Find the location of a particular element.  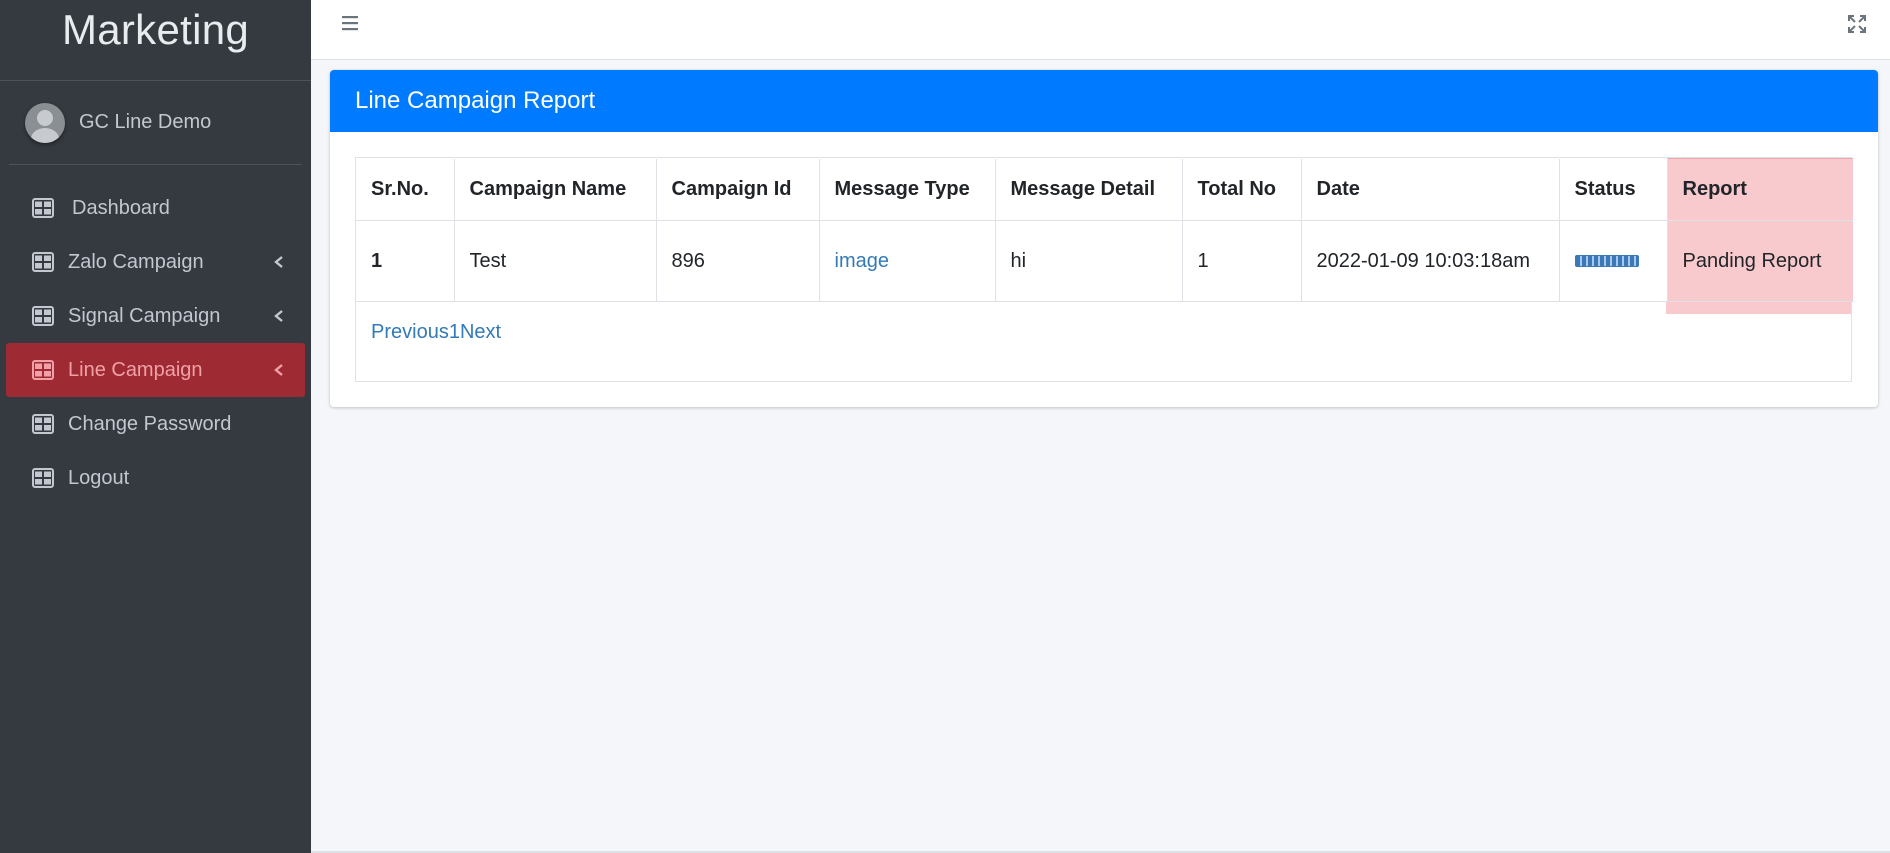

cell-campaign-id: 896 is located at coordinates (738, 261).